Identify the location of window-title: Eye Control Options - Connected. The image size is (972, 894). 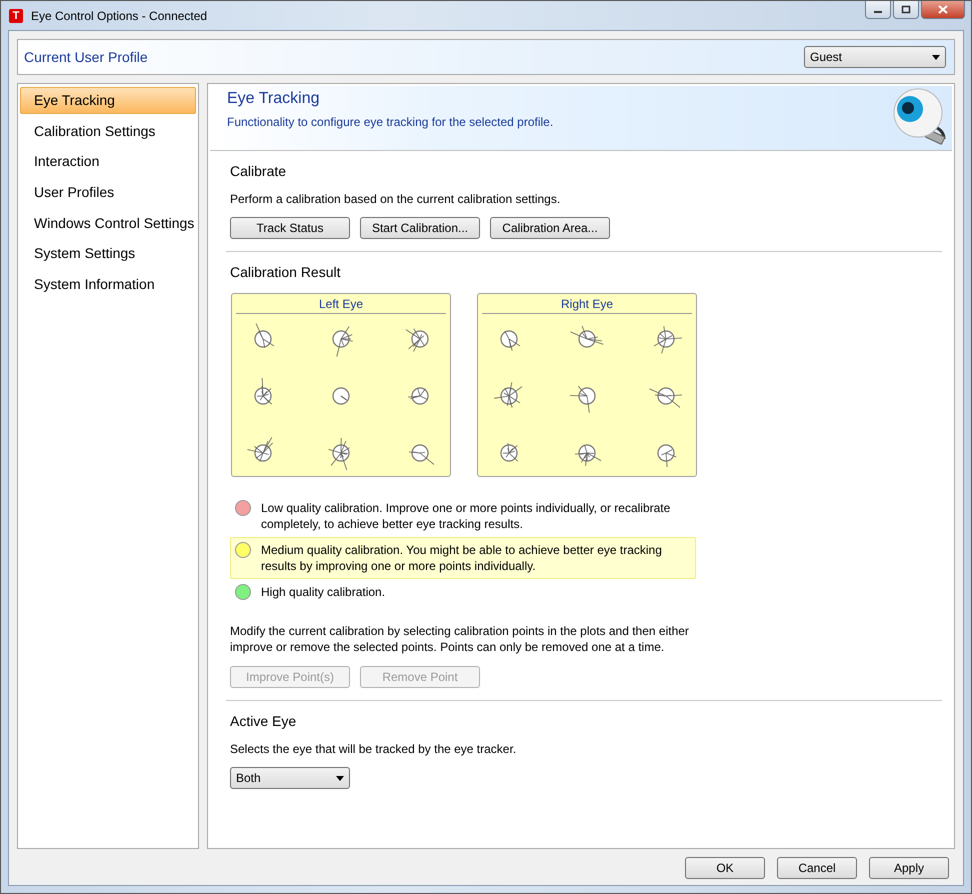
(119, 15).